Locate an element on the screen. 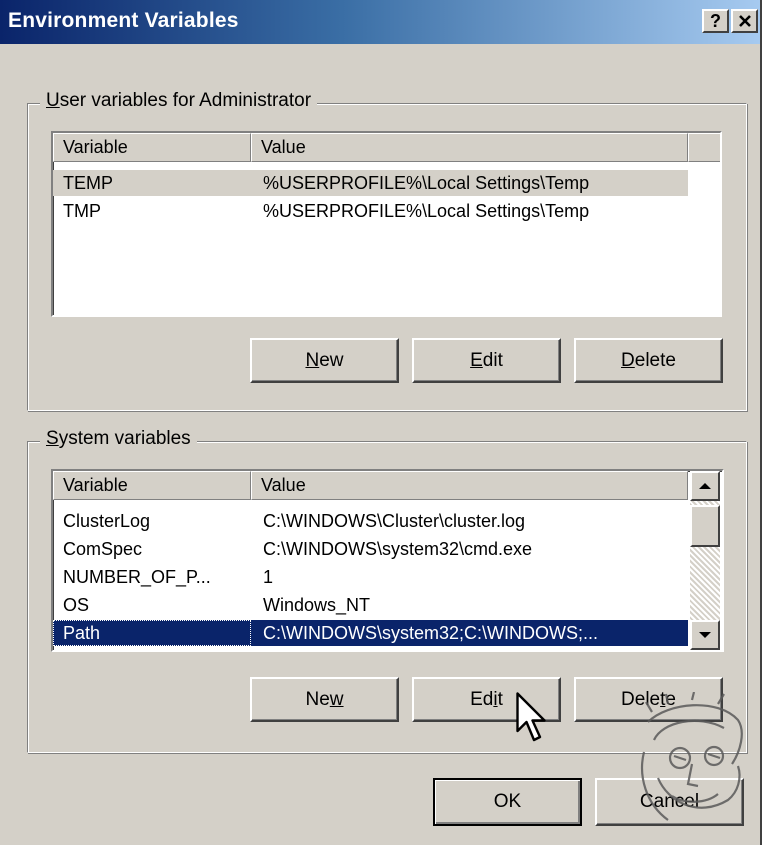  user-delete-button: Delete is located at coordinates (648, 360).